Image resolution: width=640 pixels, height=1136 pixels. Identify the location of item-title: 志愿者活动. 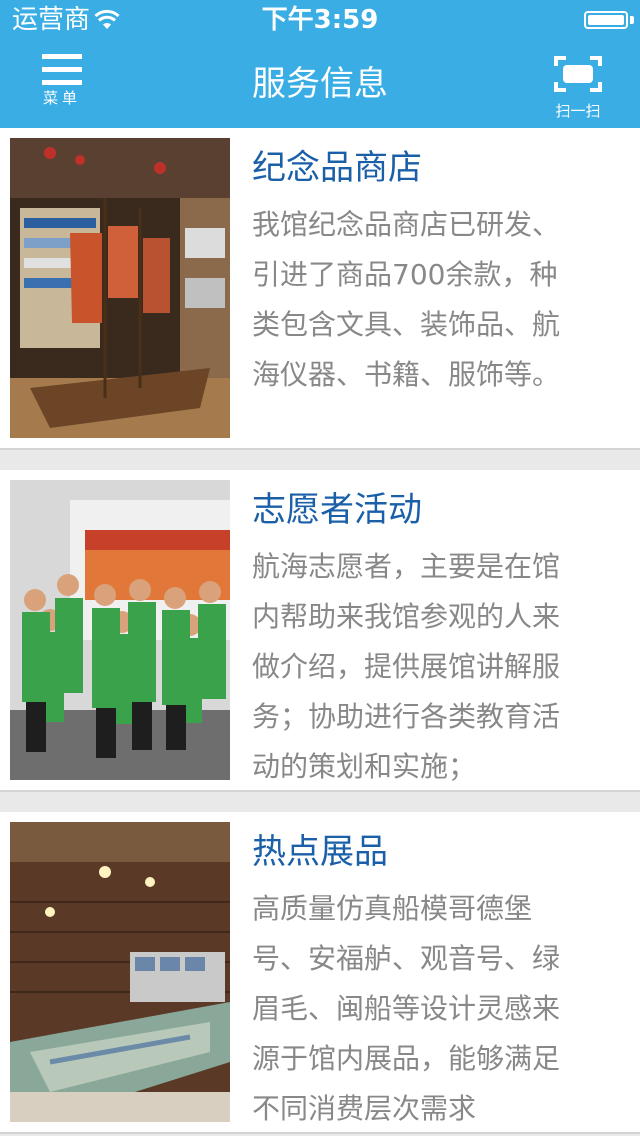
(337, 510).